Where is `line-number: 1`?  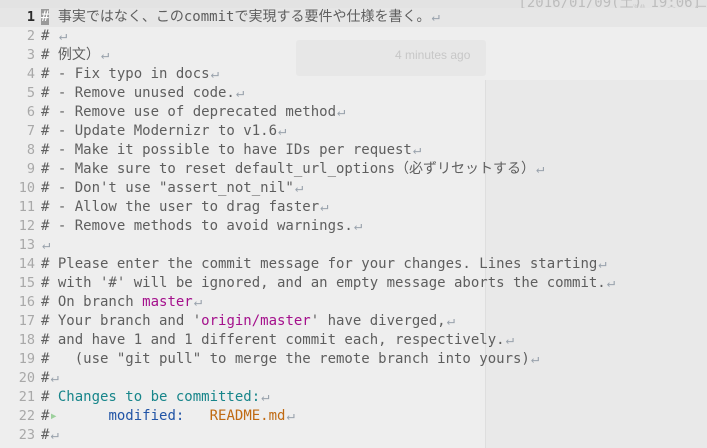
line-number: 1 is located at coordinates (30, 17).